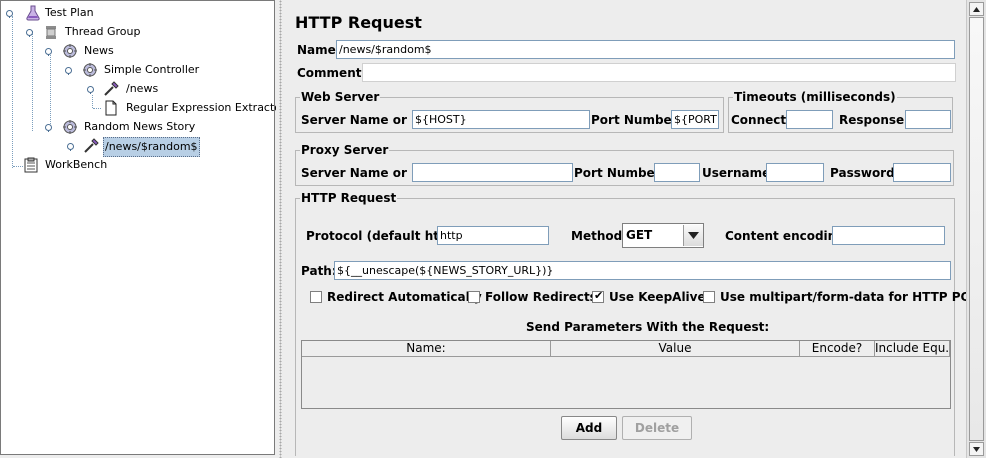  I want to click on tree-node-label: /news/$random$, so click(151, 147).